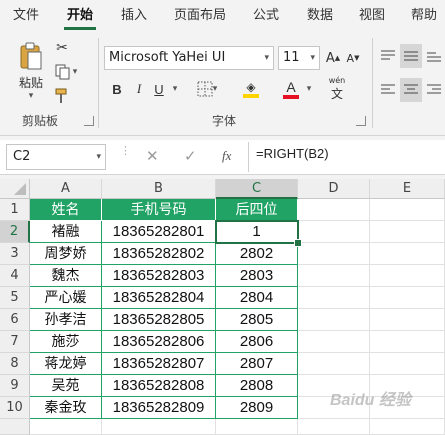 This screenshot has height=435, width=445. What do you see at coordinates (152, 156) in the screenshot?
I see `cancel-icon: ✕` at bounding box center [152, 156].